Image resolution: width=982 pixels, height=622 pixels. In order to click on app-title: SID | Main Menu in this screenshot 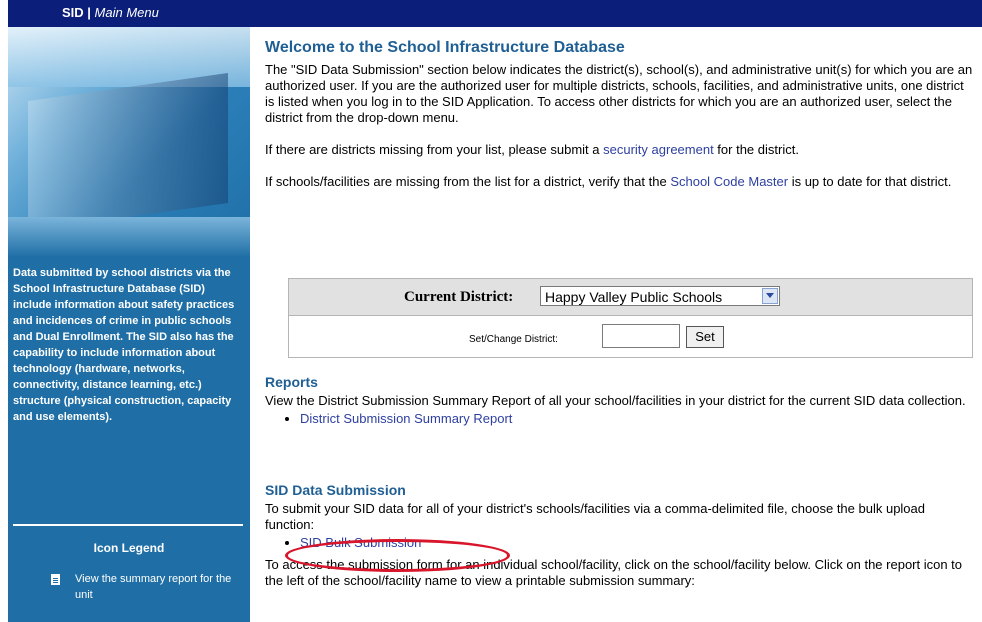, I will do `click(110, 12)`.